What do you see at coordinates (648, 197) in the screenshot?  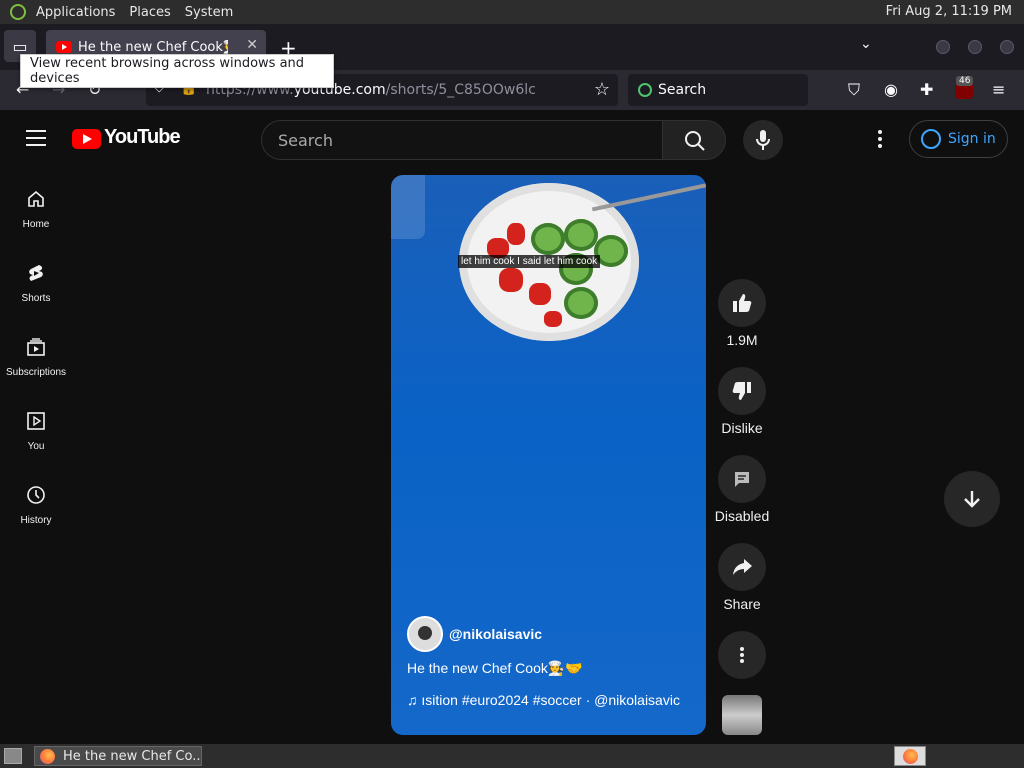 I see `fork-image` at bounding box center [648, 197].